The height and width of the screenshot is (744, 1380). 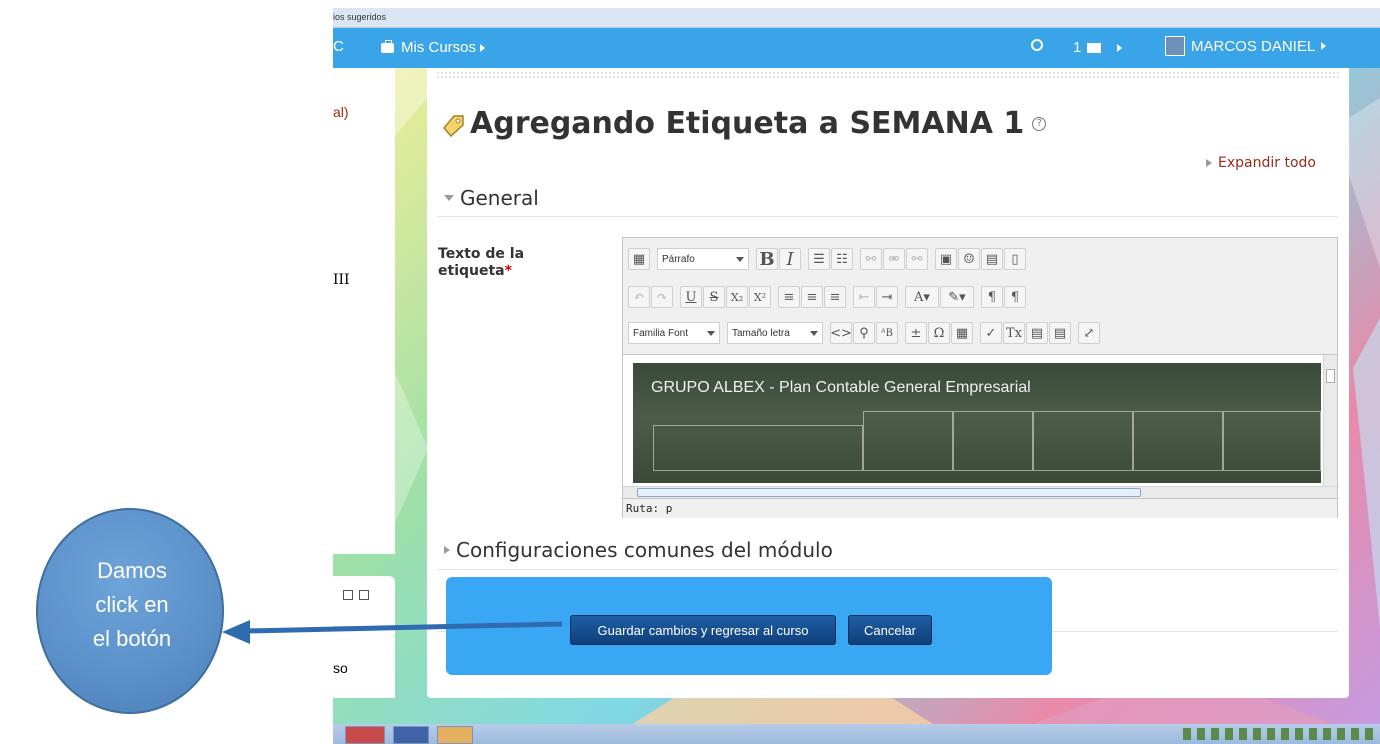 I want to click on numbered-list-icon: ☷, so click(x=842, y=259).